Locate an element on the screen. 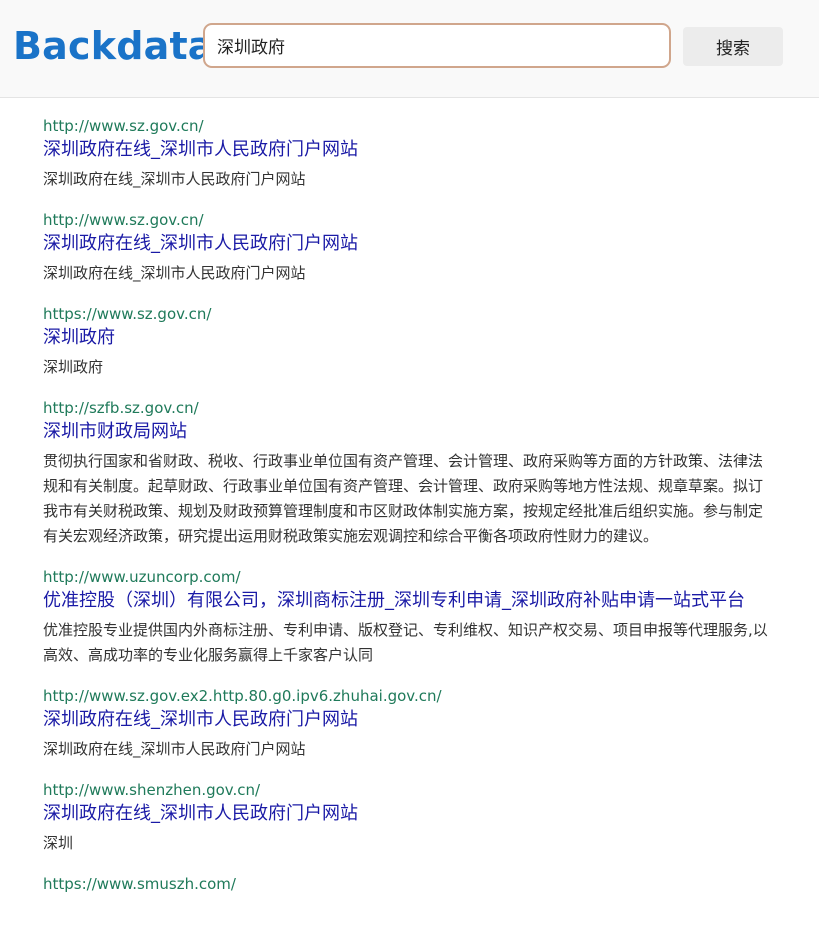 The width and height of the screenshot is (819, 949). result-item: https://www.smuszh.com/ is located at coordinates (408, 884).